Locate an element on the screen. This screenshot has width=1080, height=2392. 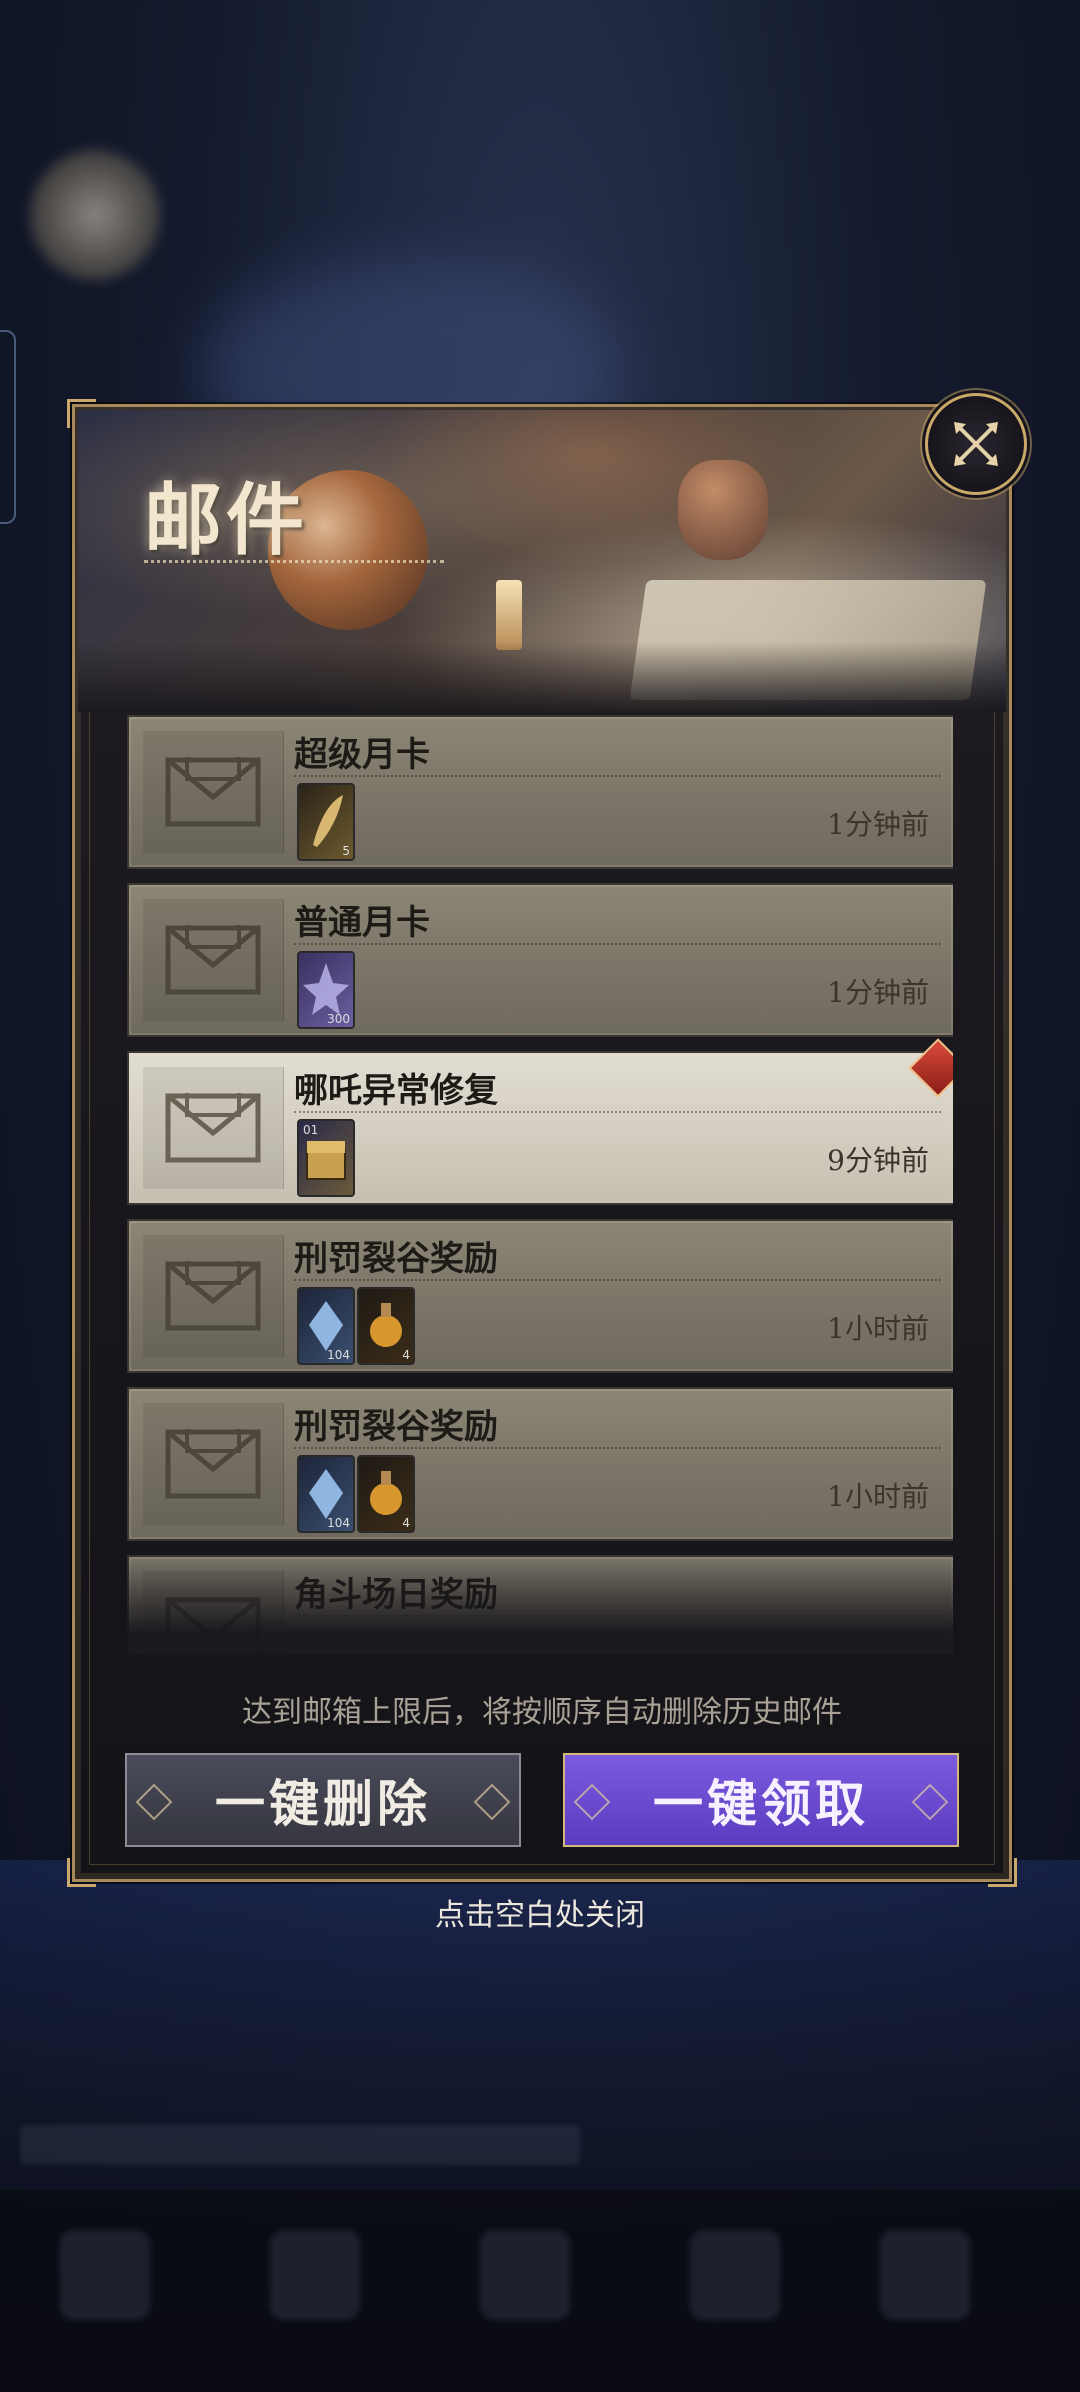
star-crystal-icon: 300 is located at coordinates (326, 990).